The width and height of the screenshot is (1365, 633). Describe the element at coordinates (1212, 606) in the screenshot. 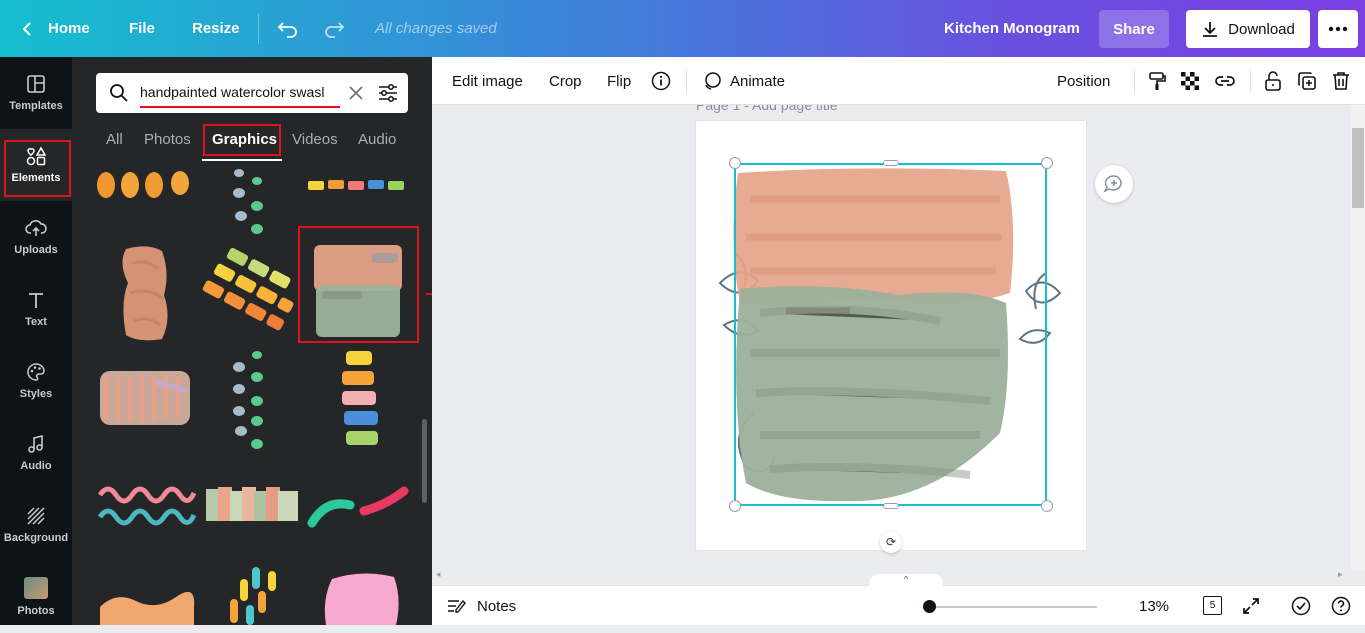

I see `page-grid-button: 5` at that location.